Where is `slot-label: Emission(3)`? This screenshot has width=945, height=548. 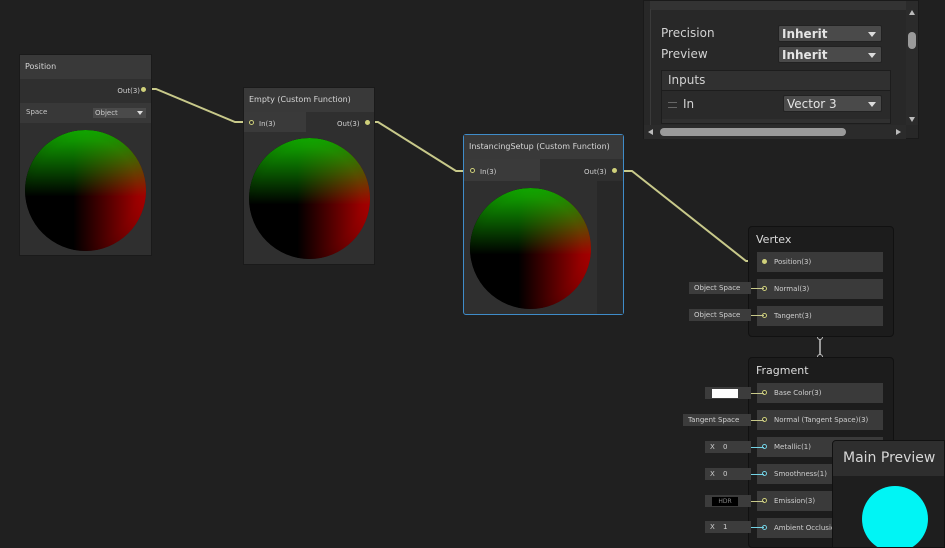 slot-label: Emission(3) is located at coordinates (795, 501).